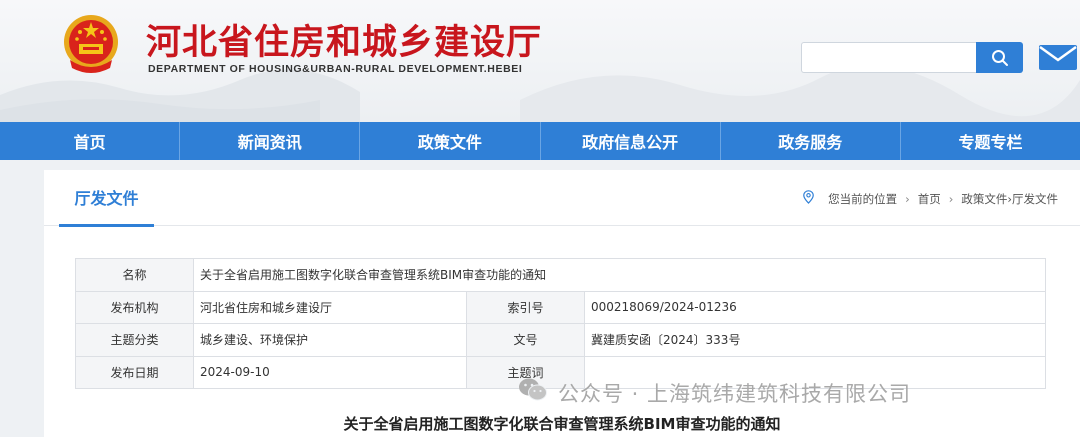 This screenshot has height=437, width=1080. Describe the element at coordinates (330, 340) in the screenshot. I see `info-value: 城乡建设、环境保护` at that location.